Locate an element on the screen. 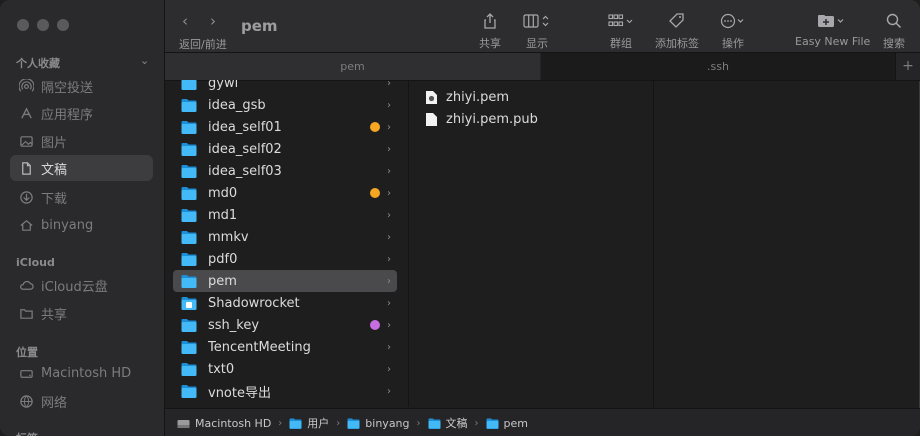  folder-name: idea_self02 is located at coordinates (245, 149).